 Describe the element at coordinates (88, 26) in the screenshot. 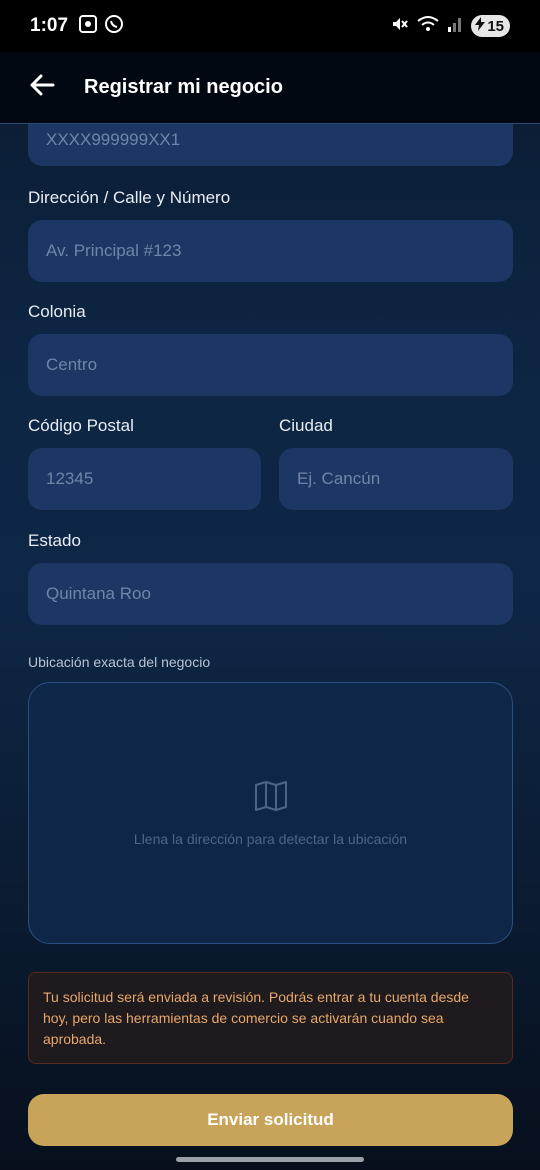

I see `screenshot-icon` at that location.